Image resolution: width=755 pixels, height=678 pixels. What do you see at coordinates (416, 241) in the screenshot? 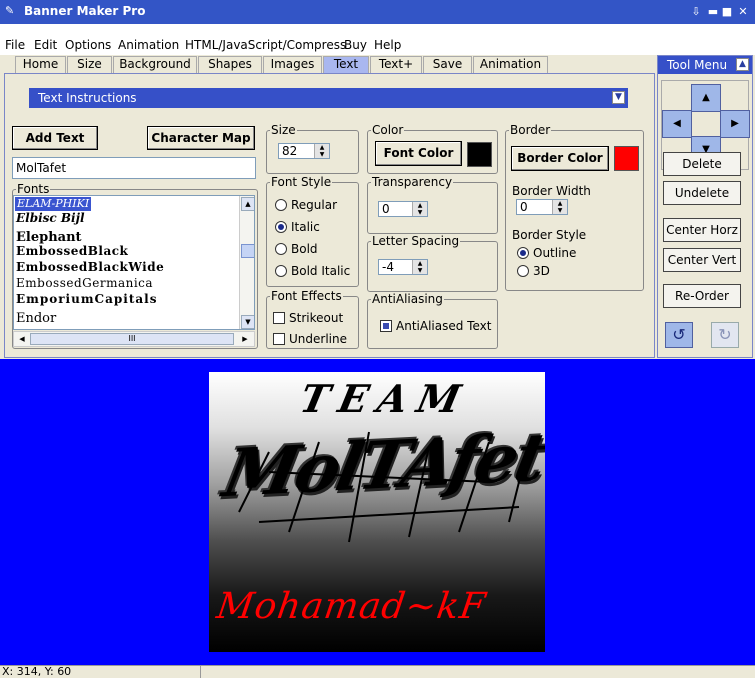
I see `letter-spacing-label: Letter Spacing` at bounding box center [416, 241].